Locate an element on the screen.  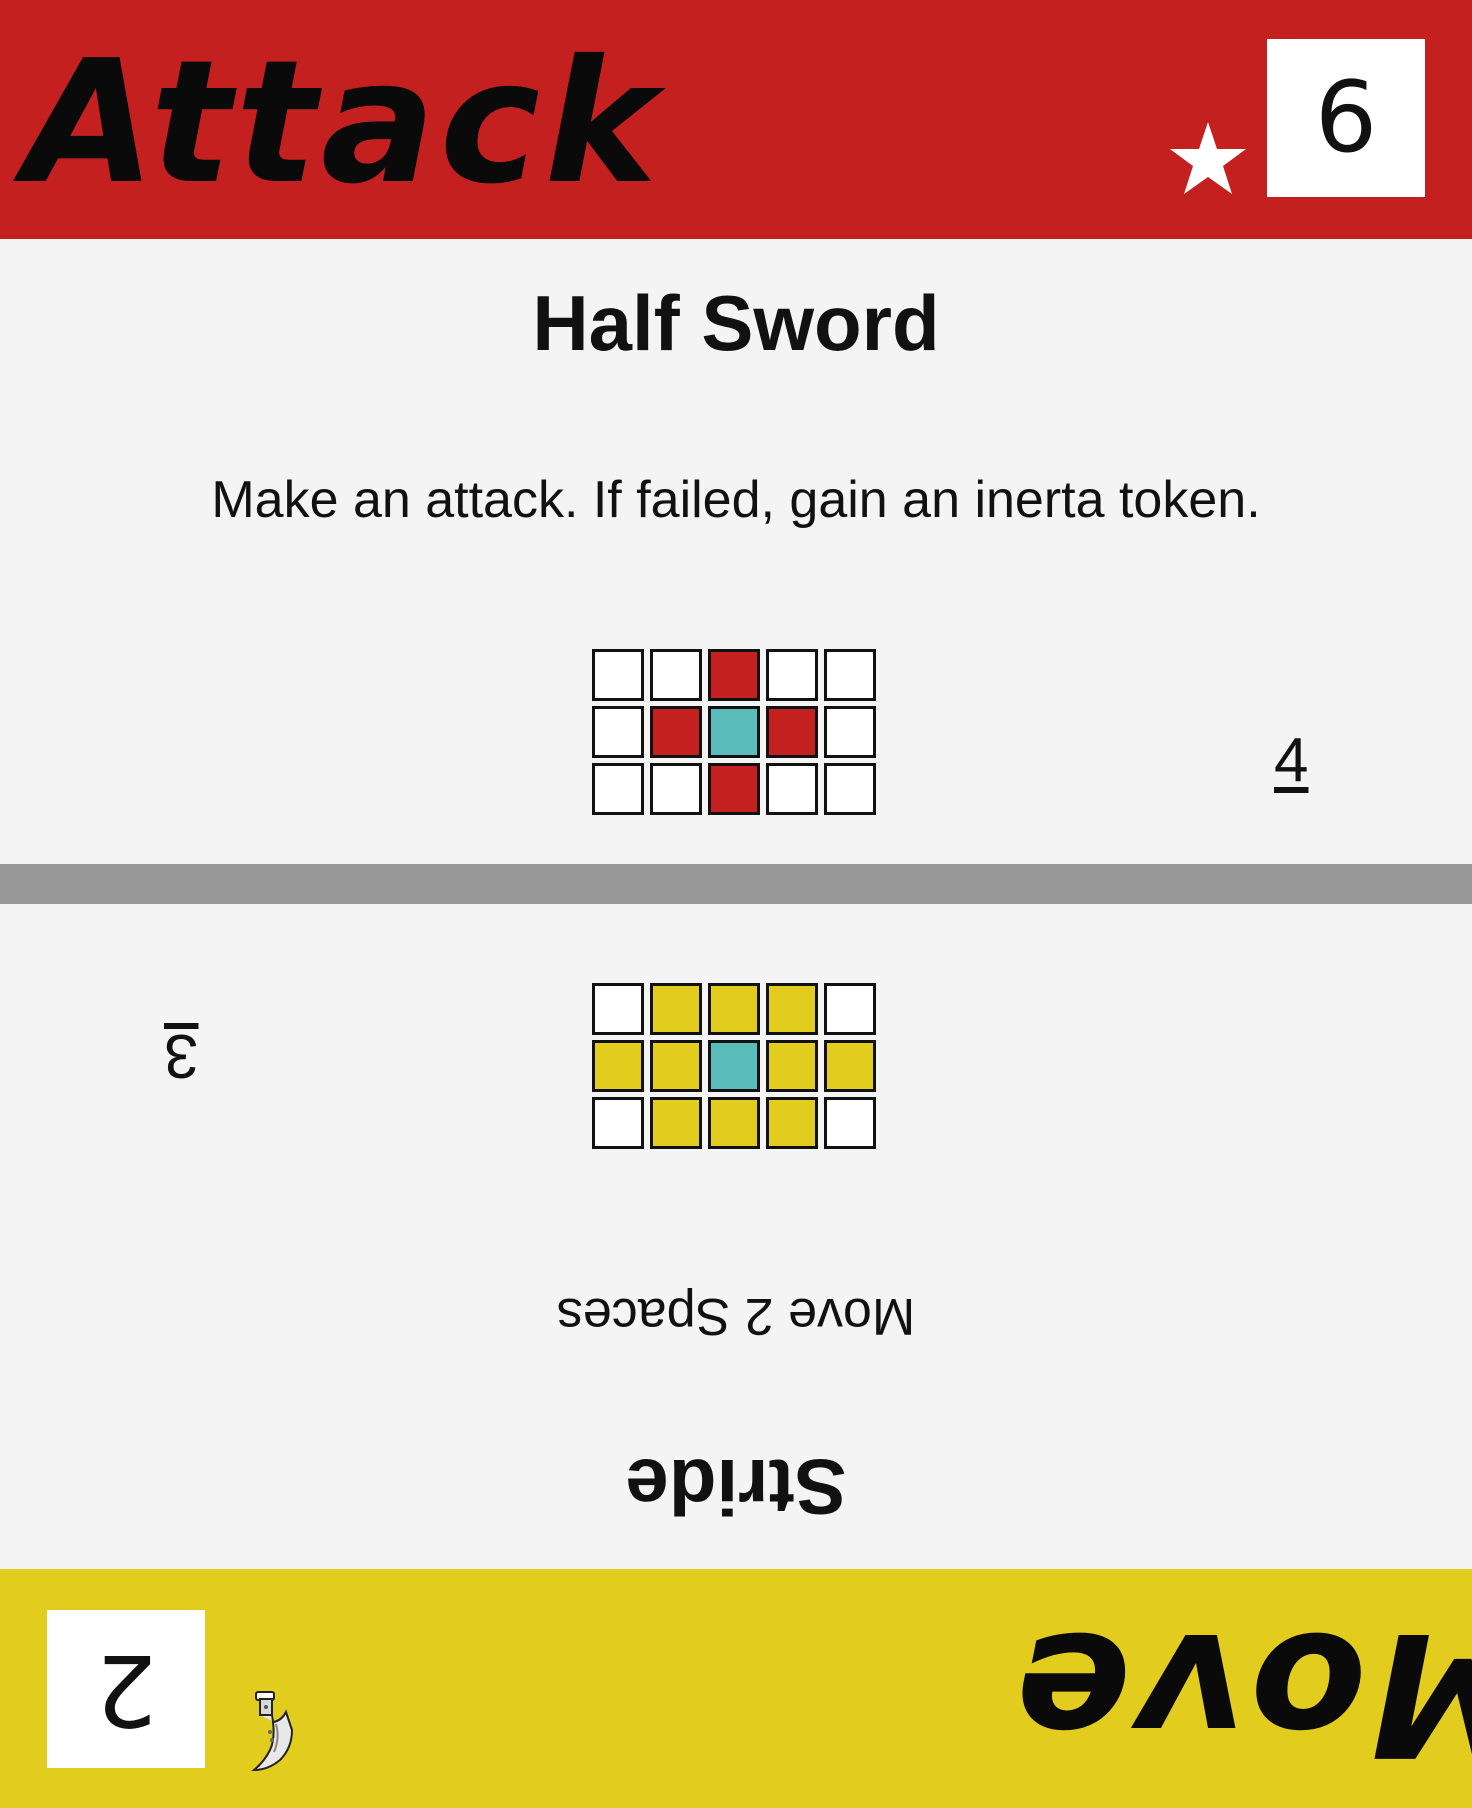
attack-type-label: Attack is located at coordinates (343, 123).